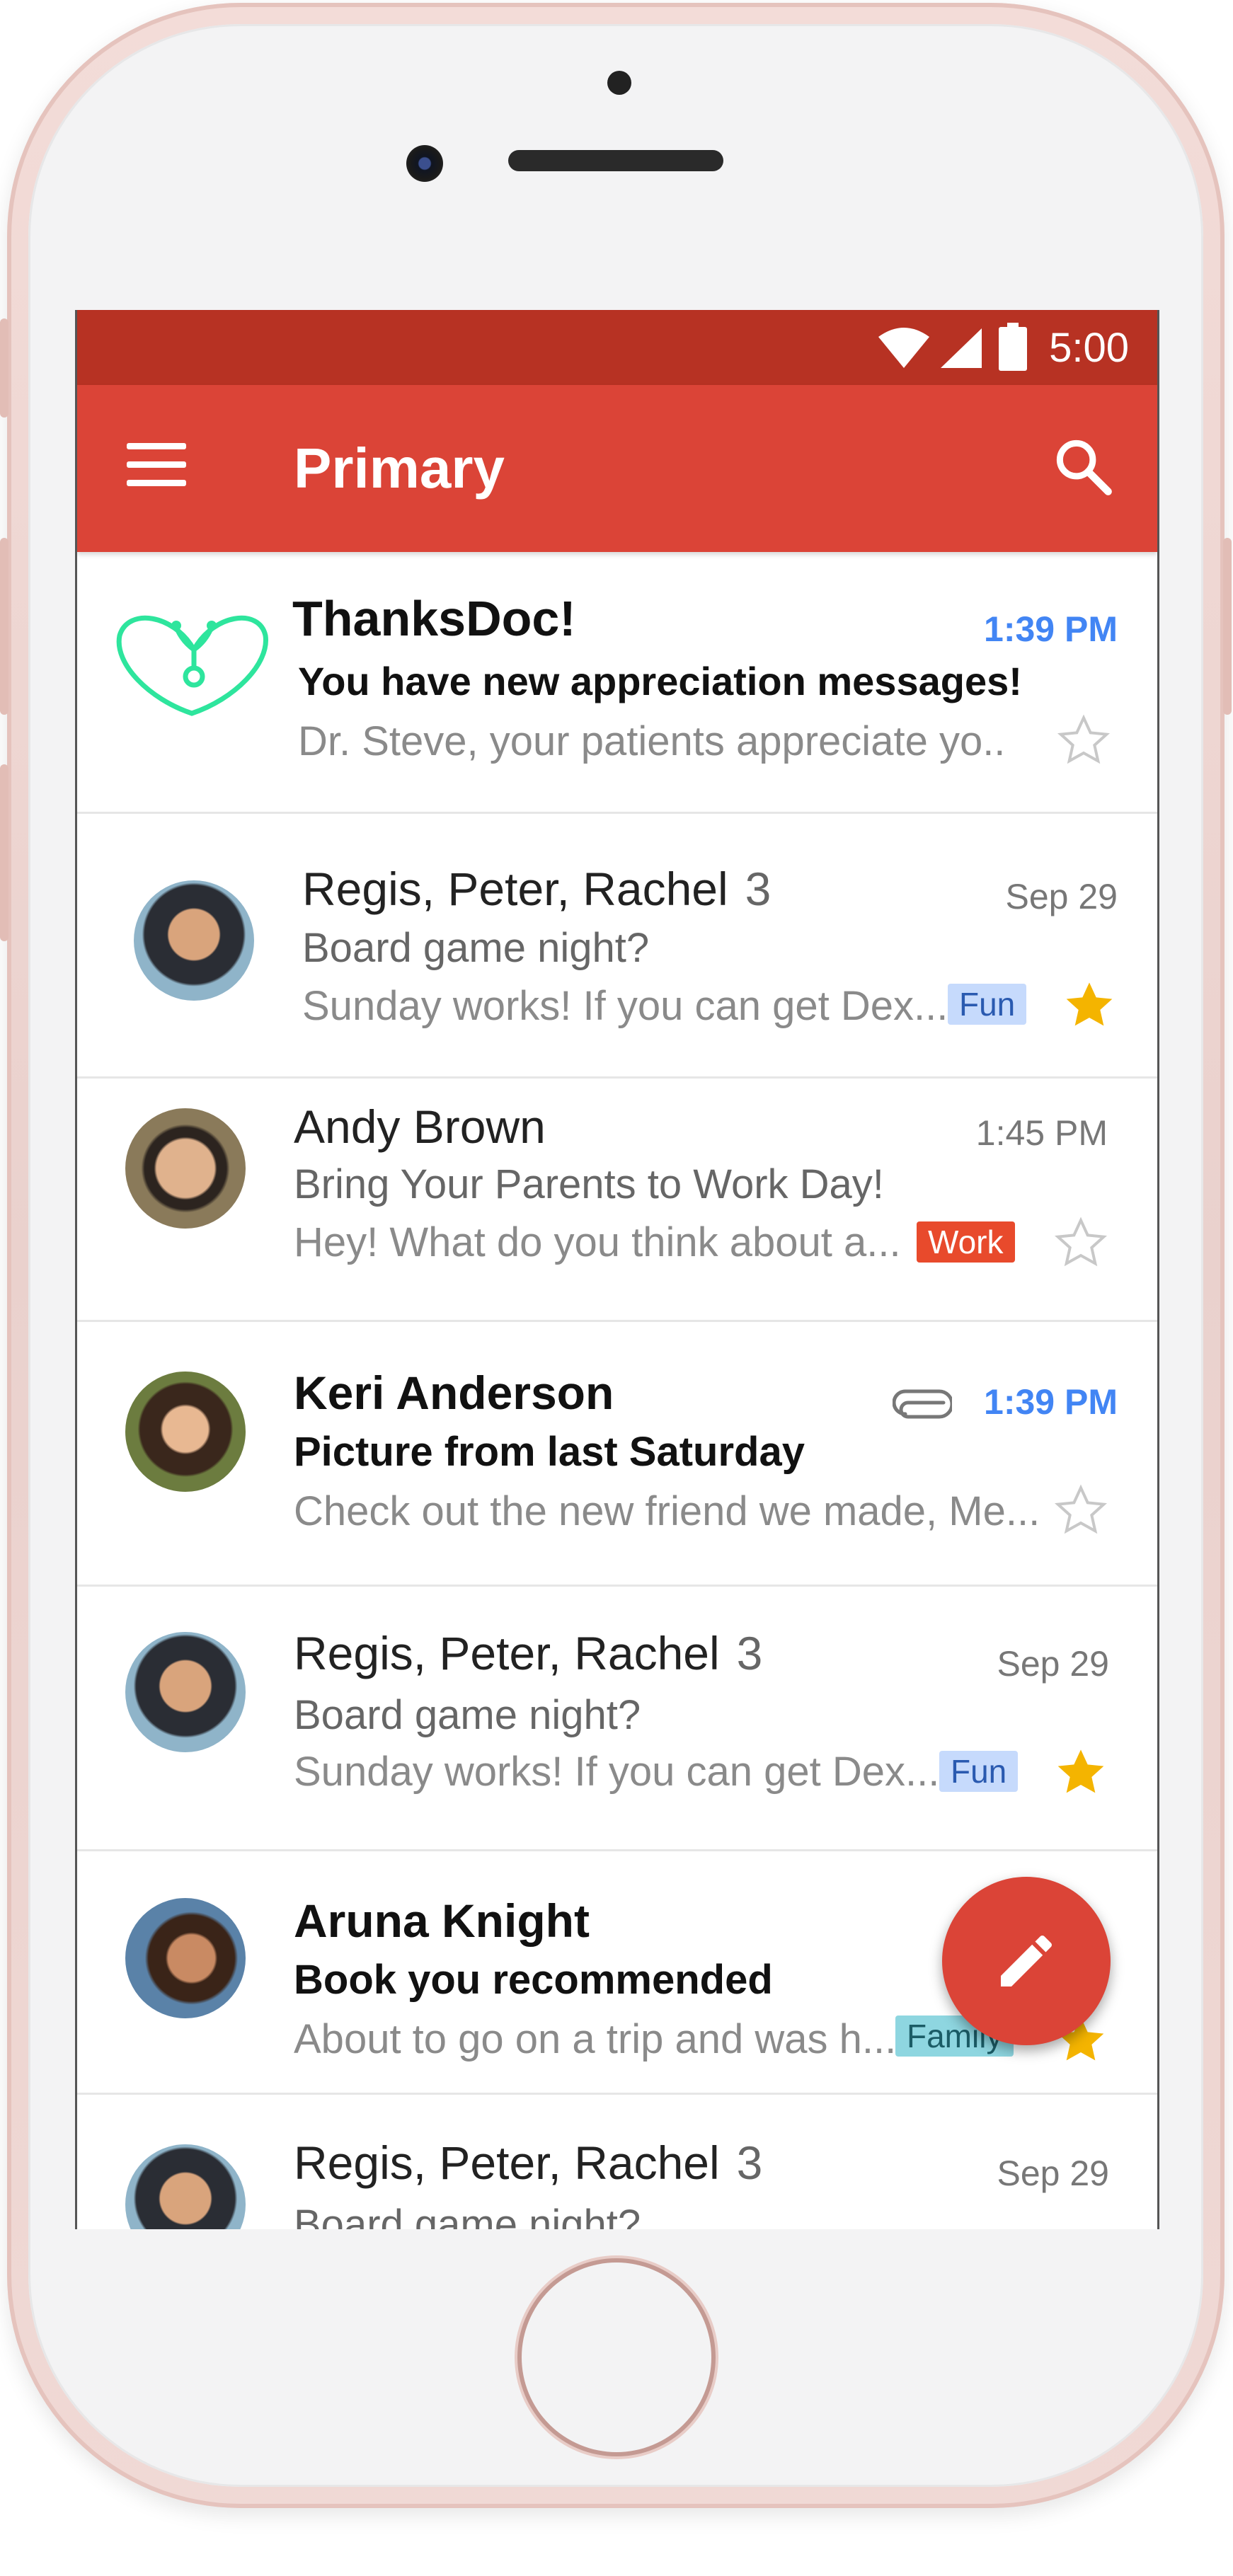 The height and width of the screenshot is (2576, 1233). Describe the element at coordinates (4, 368) in the screenshot. I see `phone-side-button` at that location.